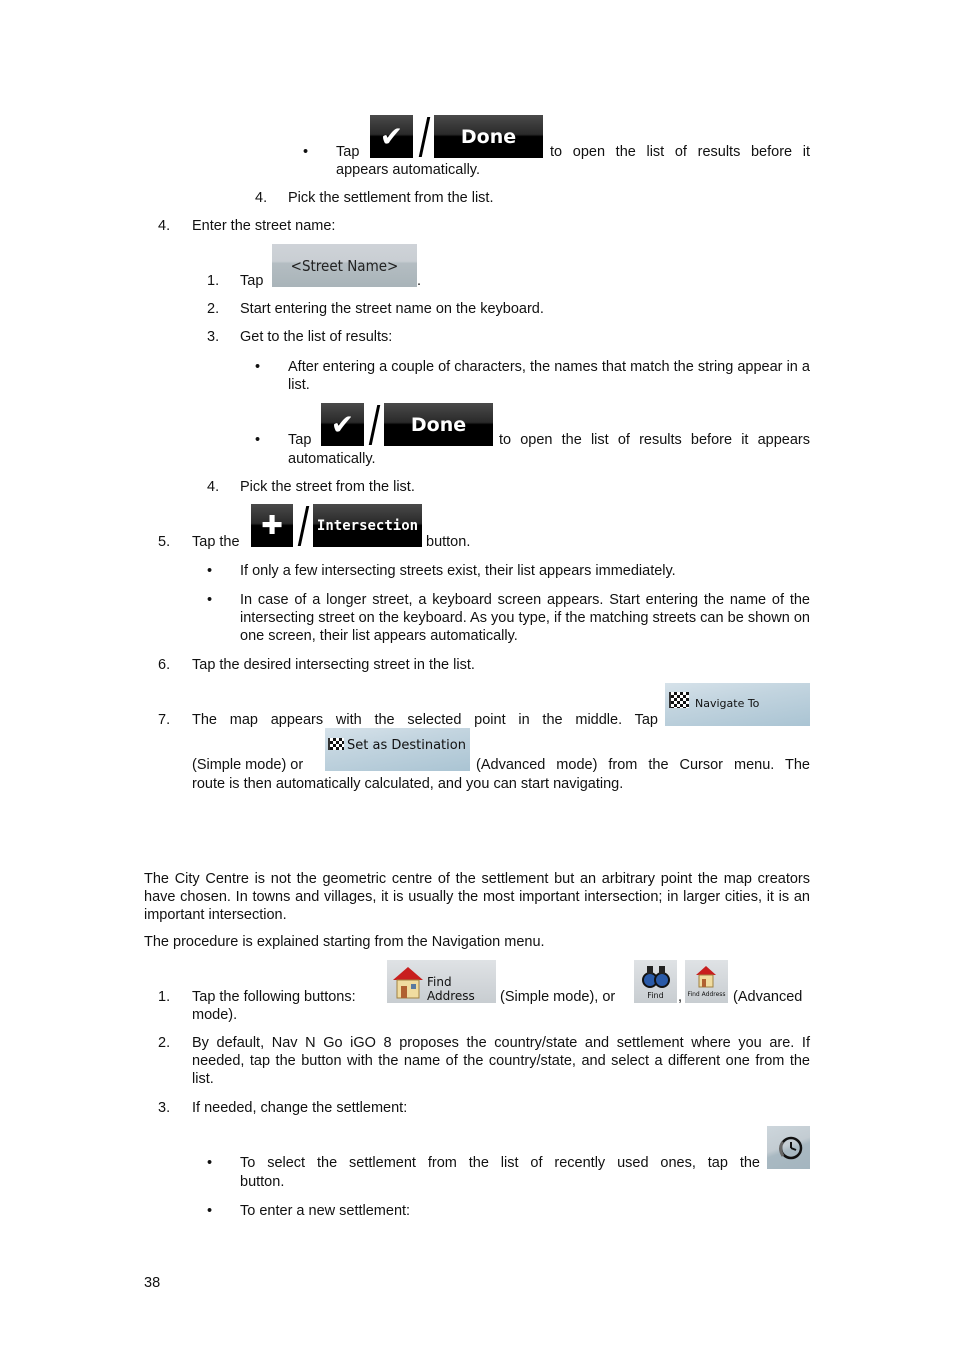  I want to click on find-button: Find, so click(655, 981).